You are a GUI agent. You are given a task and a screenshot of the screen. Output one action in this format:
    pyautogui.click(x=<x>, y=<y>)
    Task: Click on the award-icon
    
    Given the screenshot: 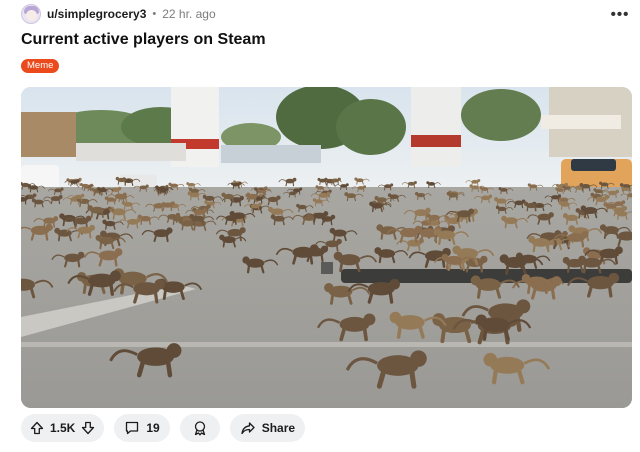 What is the action you would take?
    pyautogui.click(x=199, y=428)
    